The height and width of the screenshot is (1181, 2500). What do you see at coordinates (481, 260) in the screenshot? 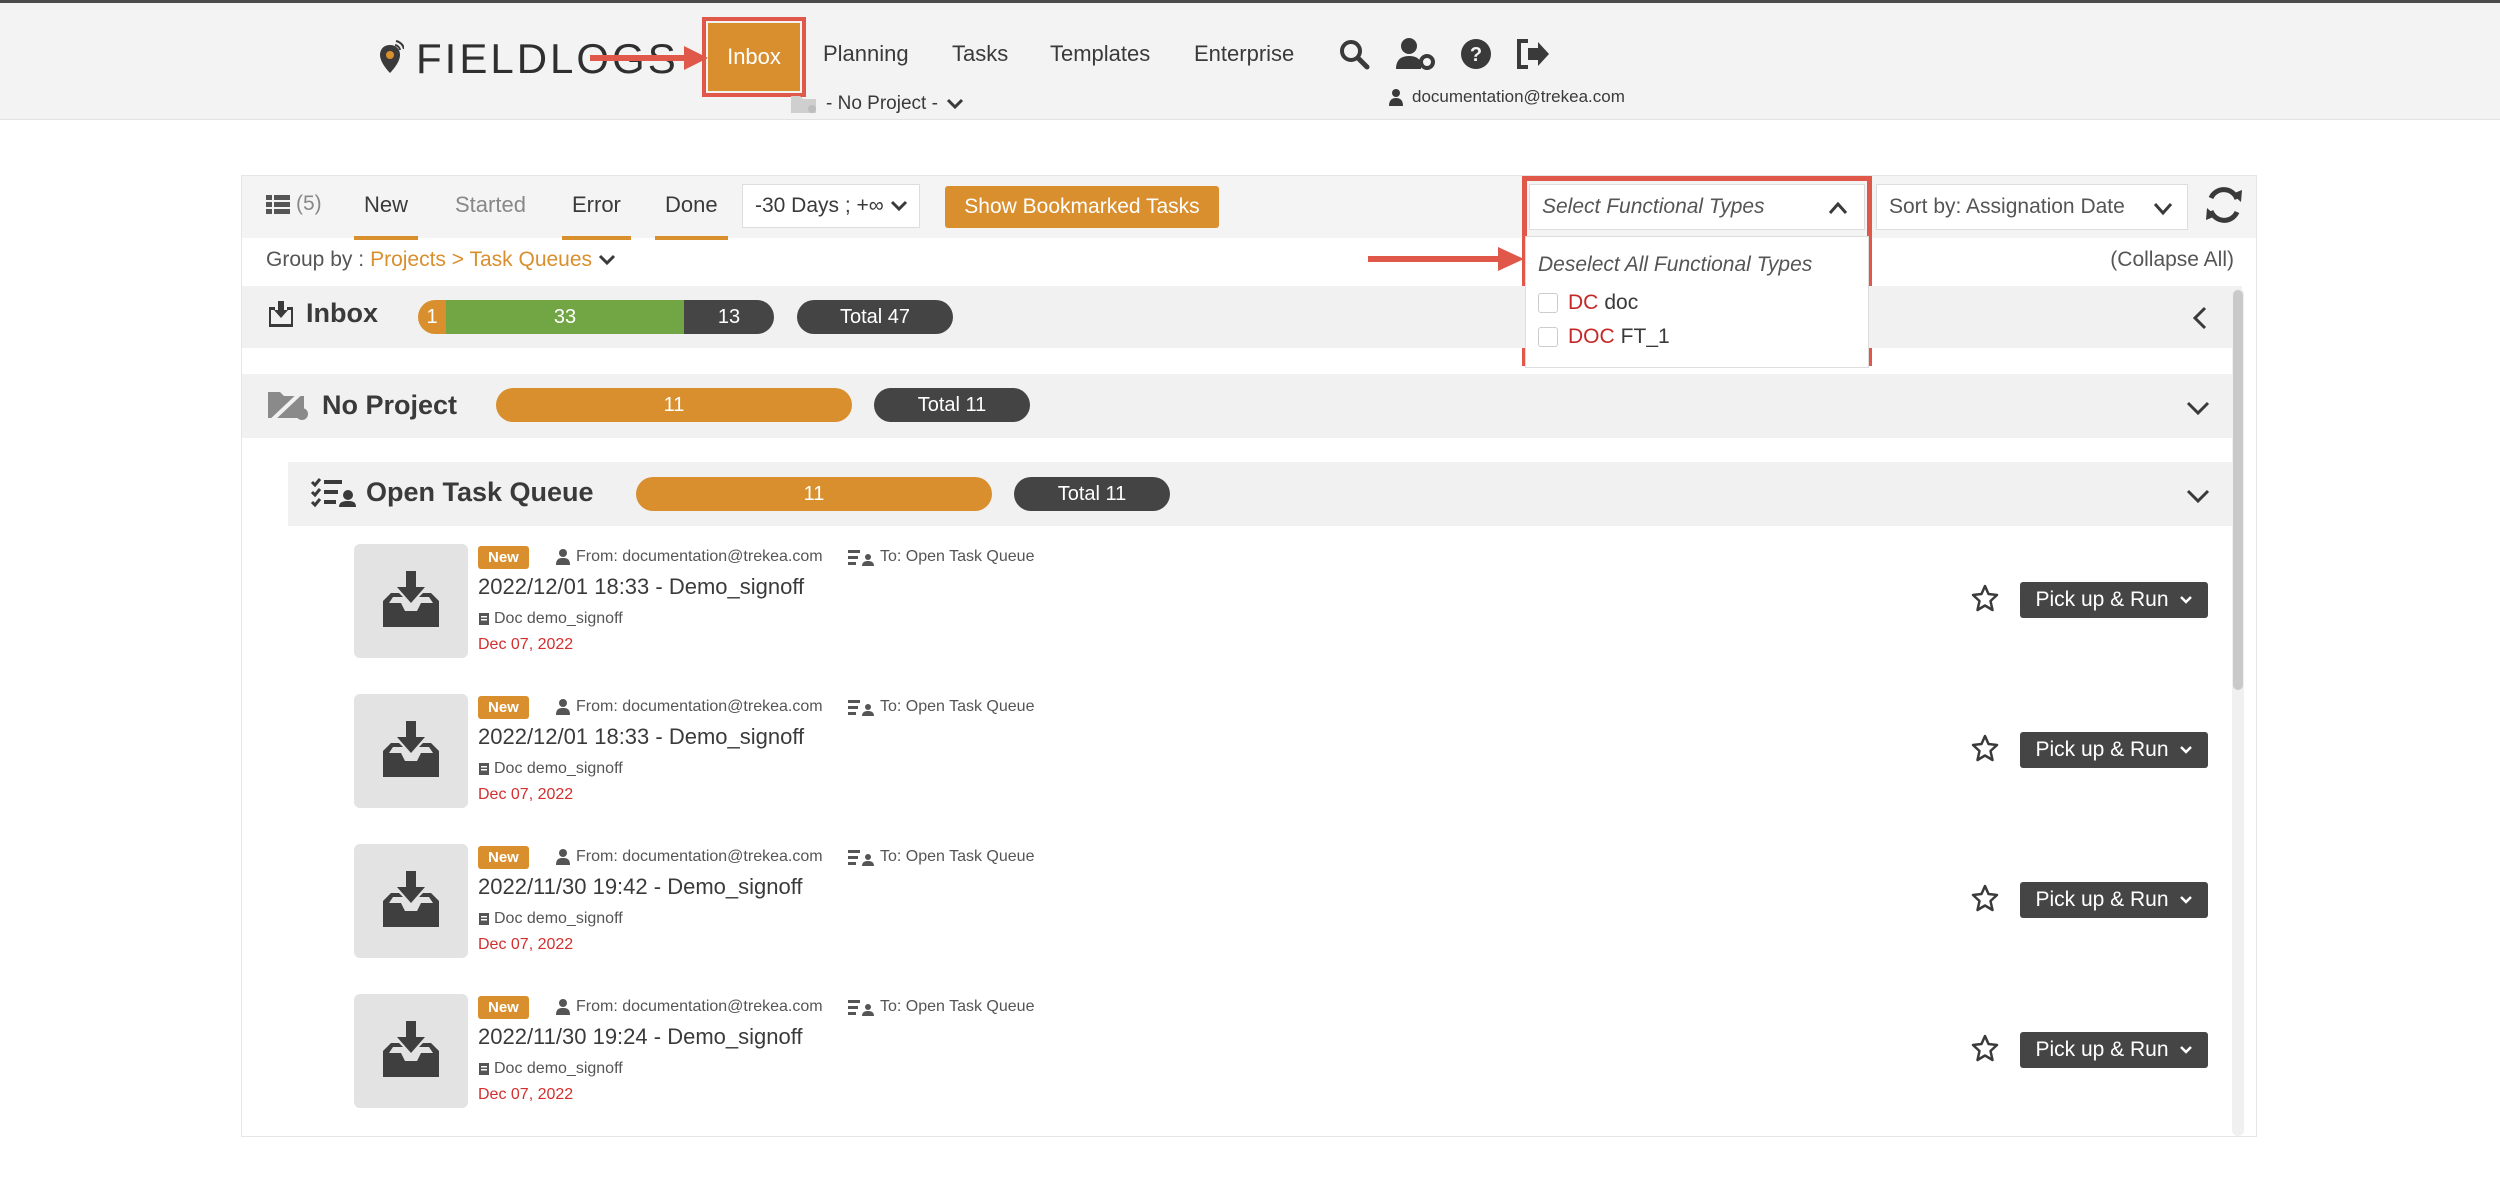
I see `group-by-link: Projects > Task Queues` at bounding box center [481, 260].